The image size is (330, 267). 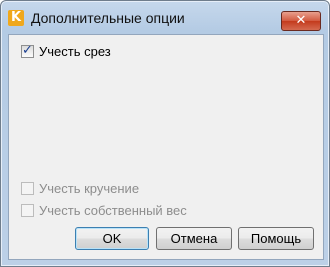 What do you see at coordinates (89, 188) in the screenshot?
I see `torsion-label: Учесть кручение` at bounding box center [89, 188].